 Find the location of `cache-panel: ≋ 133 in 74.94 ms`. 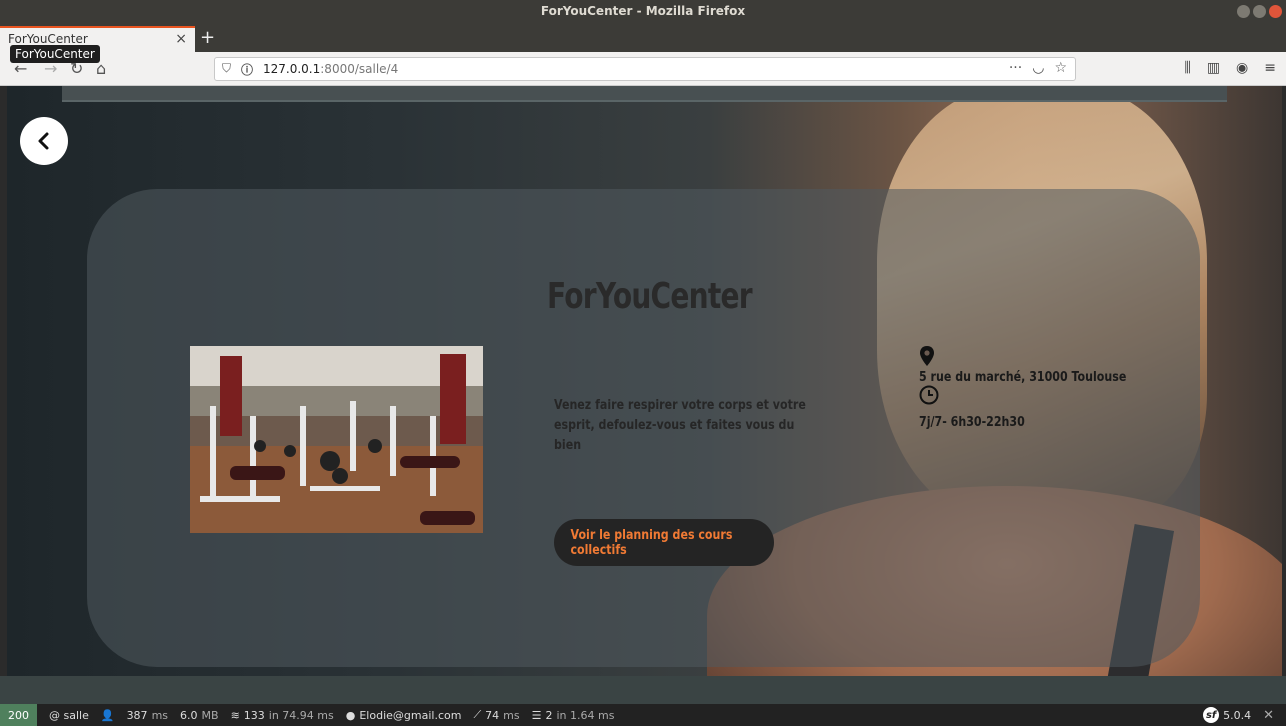

cache-panel: ≋ 133 in 74.94 ms is located at coordinates (282, 715).